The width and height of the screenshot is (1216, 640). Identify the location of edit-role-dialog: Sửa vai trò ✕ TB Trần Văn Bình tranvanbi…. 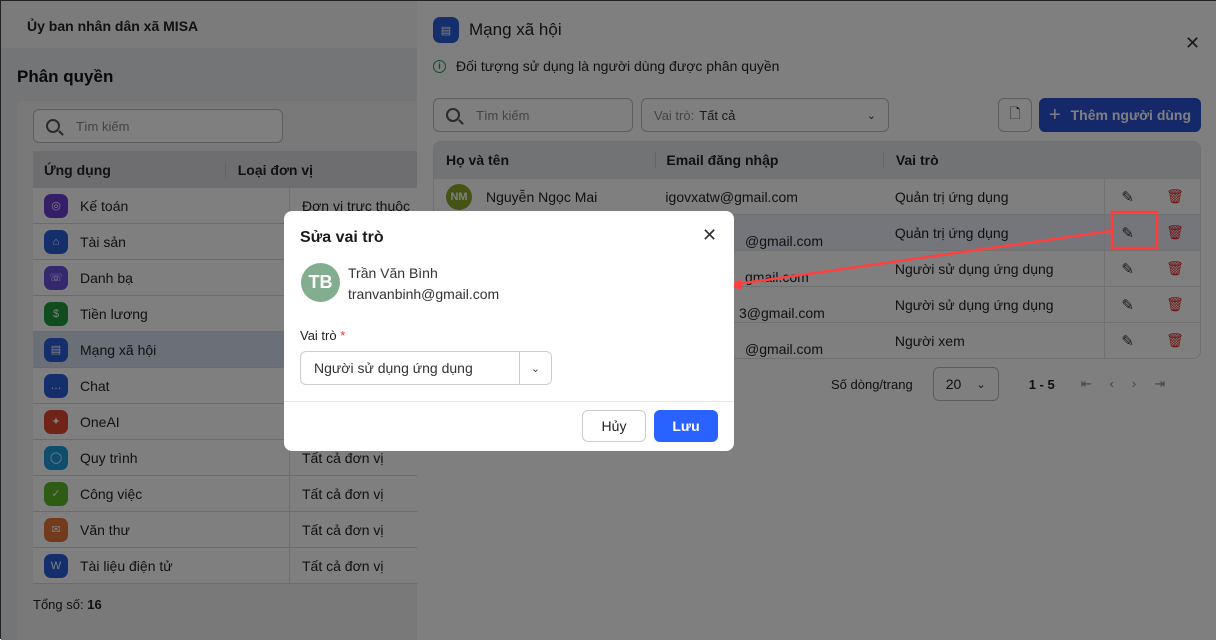
(509, 331).